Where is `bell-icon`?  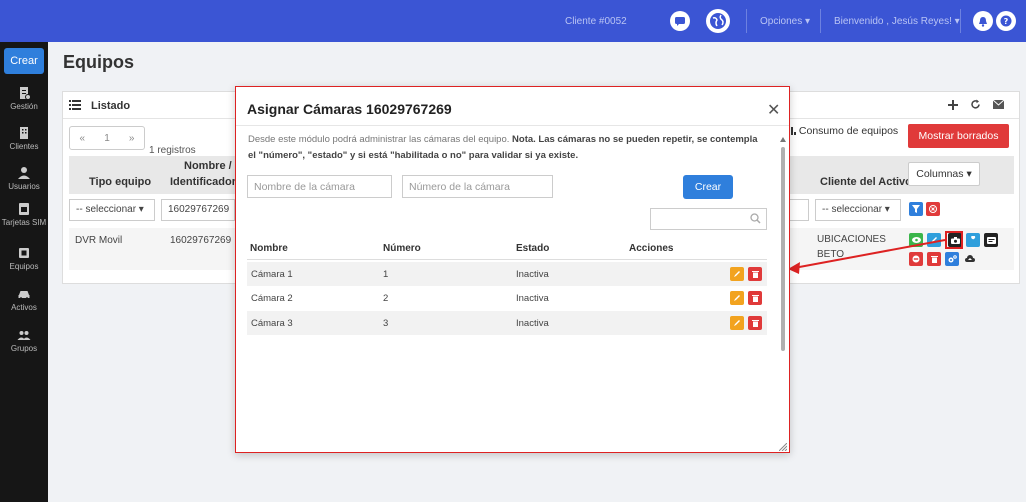 bell-icon is located at coordinates (983, 21).